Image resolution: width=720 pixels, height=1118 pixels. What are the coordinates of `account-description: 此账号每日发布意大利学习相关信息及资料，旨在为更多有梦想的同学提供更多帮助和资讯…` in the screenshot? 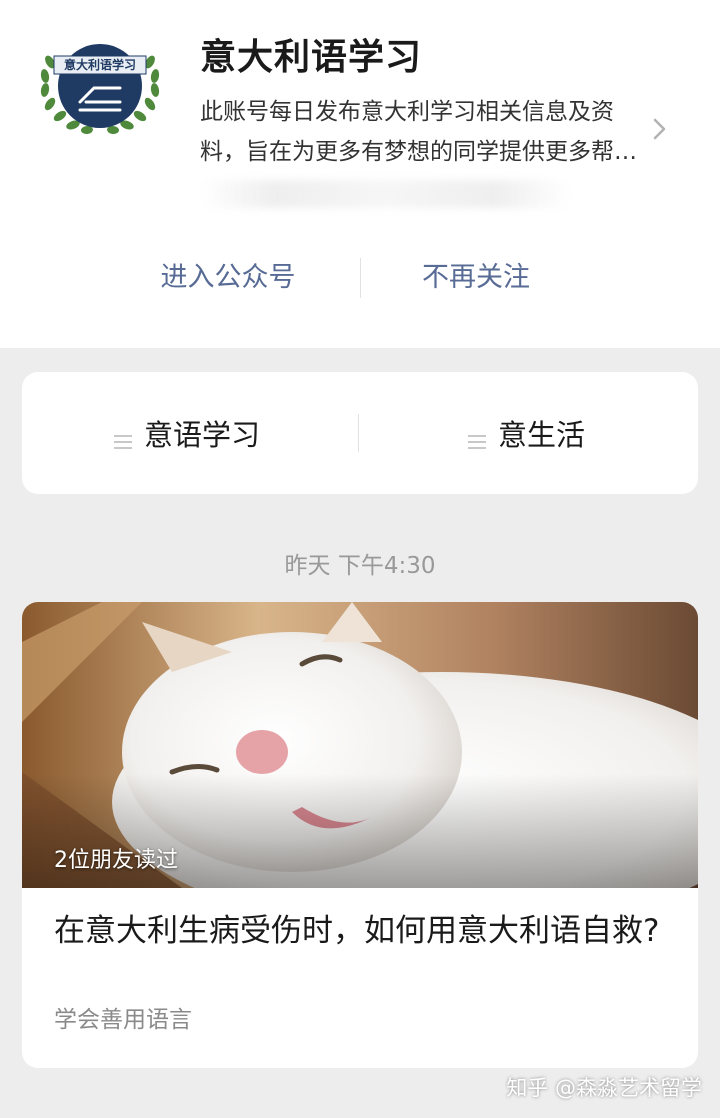 It's located at (422, 132).